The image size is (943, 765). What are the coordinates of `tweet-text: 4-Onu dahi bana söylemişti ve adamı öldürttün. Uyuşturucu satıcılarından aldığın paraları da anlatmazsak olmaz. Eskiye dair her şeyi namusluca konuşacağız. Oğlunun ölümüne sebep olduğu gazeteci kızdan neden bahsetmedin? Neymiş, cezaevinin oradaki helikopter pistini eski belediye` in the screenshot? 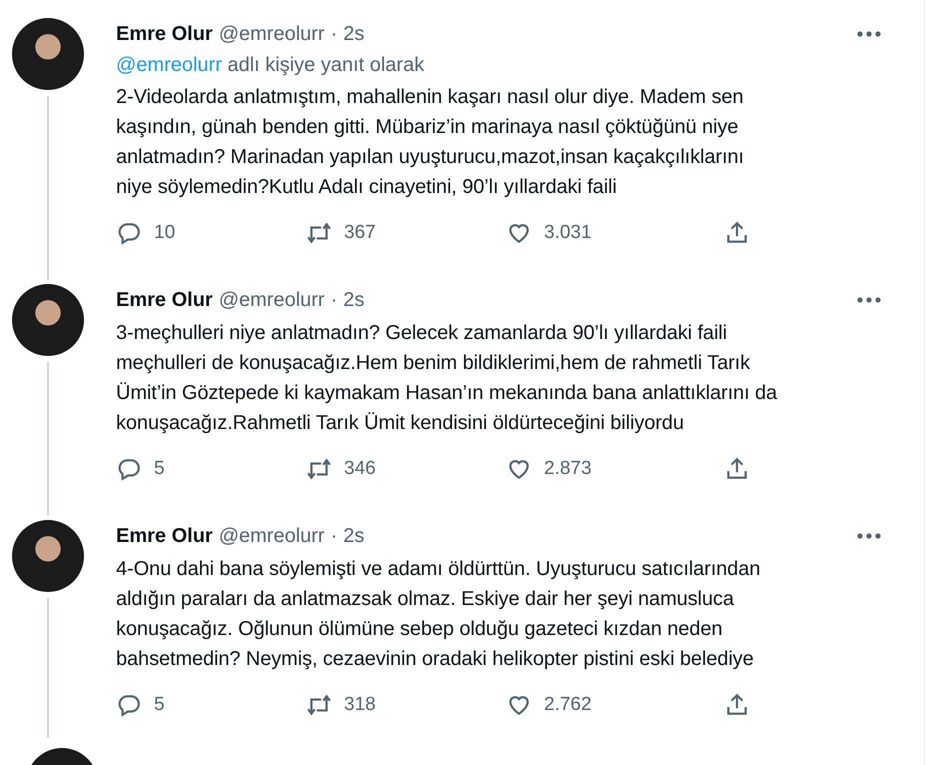 It's located at (439, 614).